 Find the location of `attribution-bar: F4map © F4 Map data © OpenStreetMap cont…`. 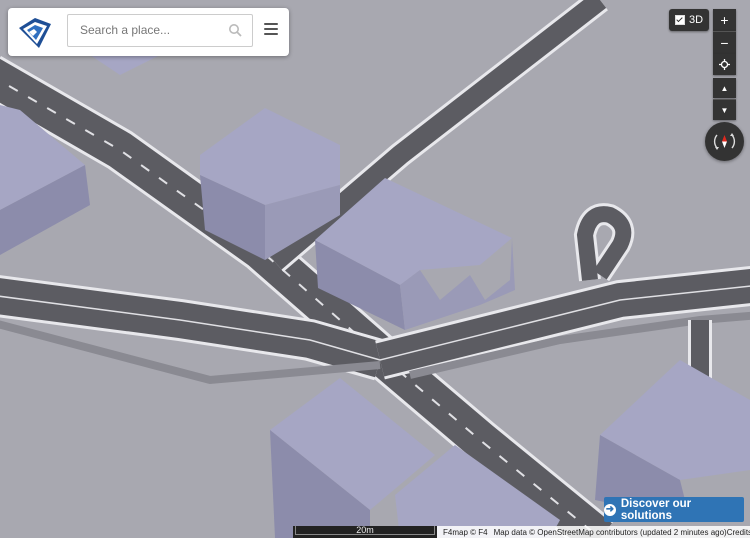

attribution-bar: F4map © F4 Map data © OpenStreetMap cont… is located at coordinates (593, 532).